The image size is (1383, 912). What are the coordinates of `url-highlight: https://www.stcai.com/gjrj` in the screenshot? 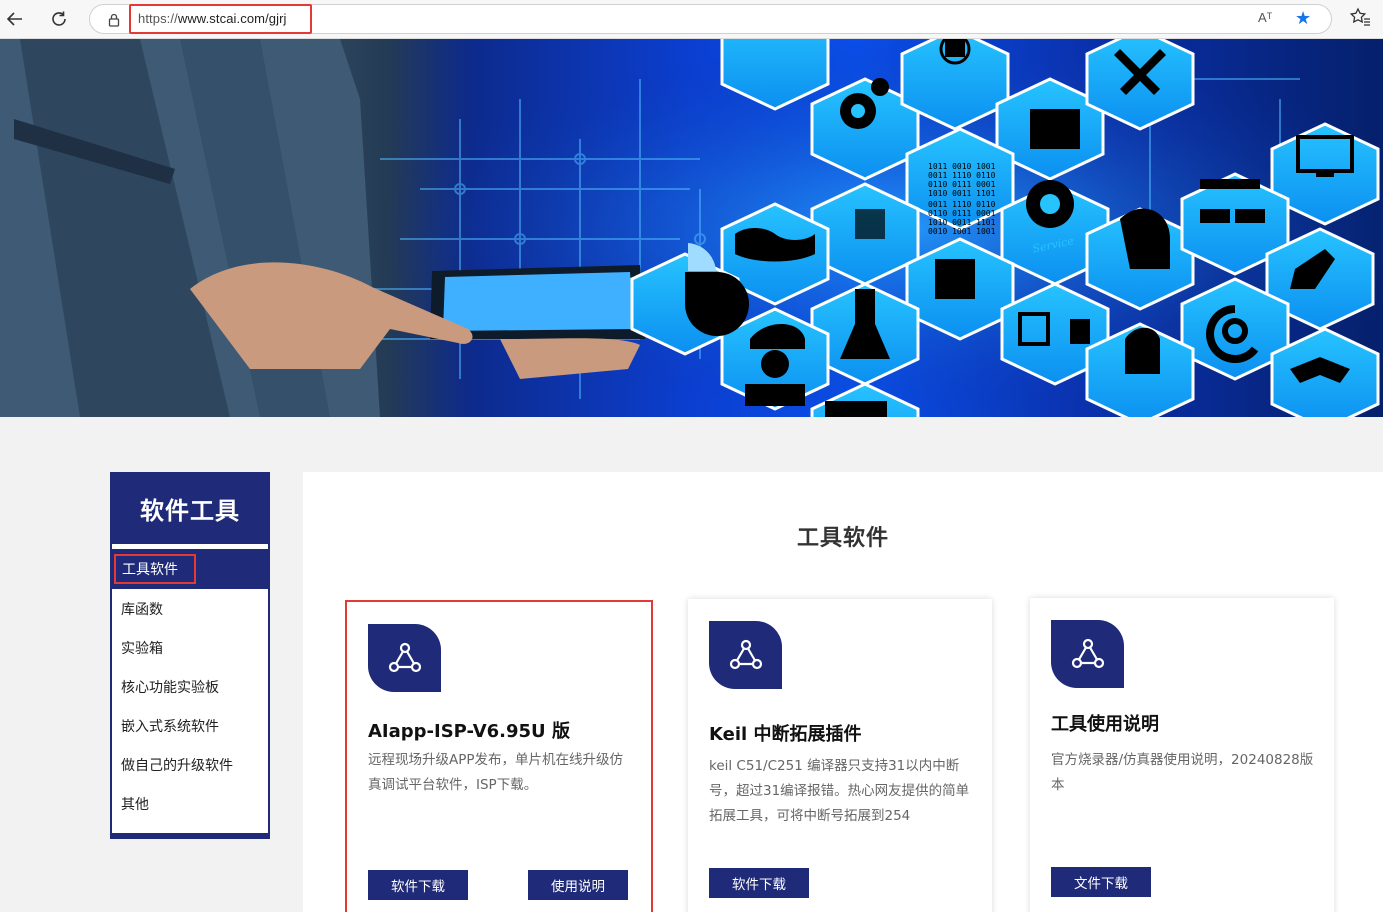 It's located at (220, 19).